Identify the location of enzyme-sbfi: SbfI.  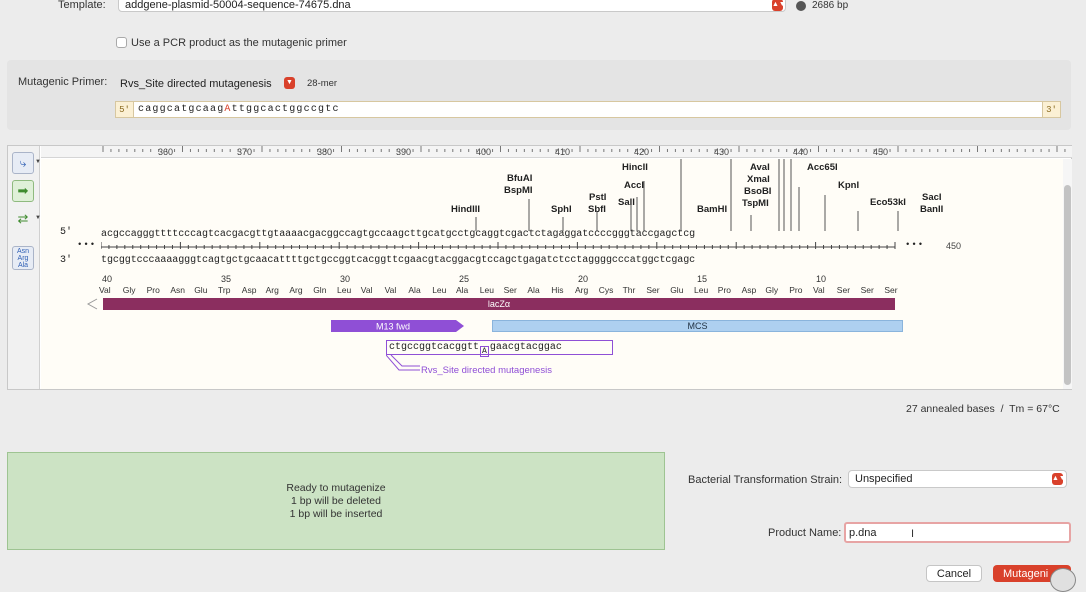
(597, 209).